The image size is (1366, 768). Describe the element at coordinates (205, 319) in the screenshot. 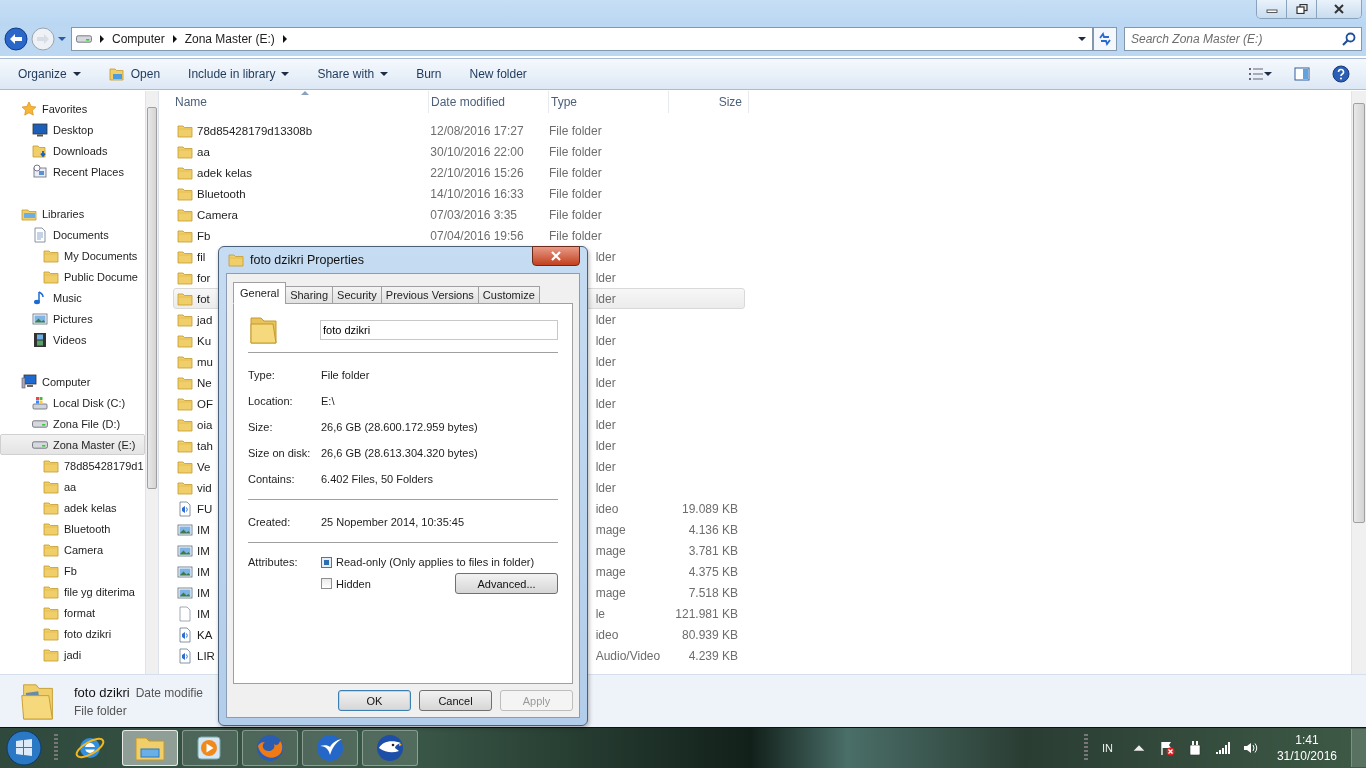

I see `file-name: jad` at that location.